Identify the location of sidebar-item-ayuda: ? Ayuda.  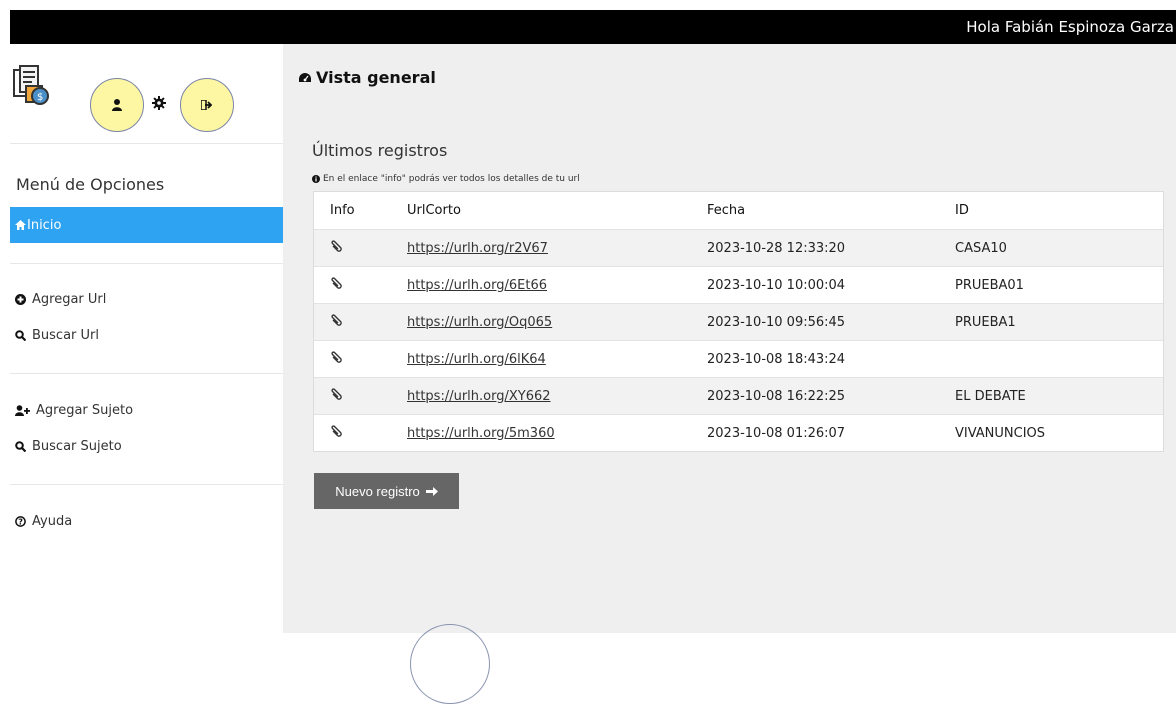
(43, 521).